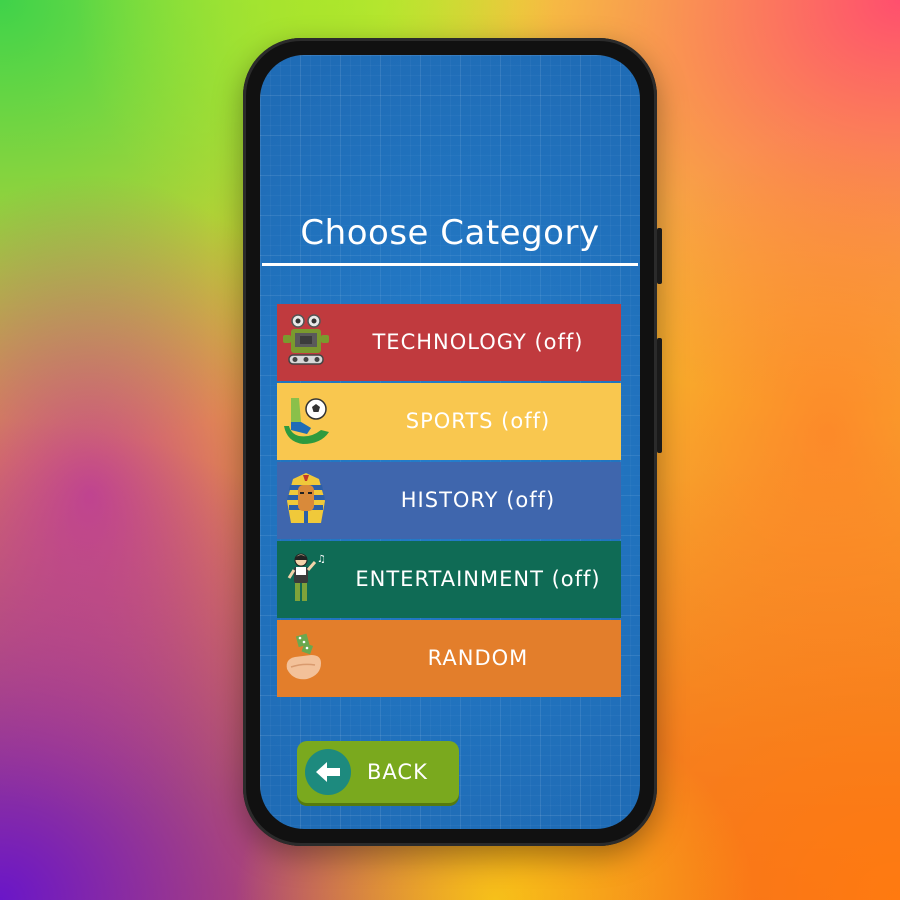 The height and width of the screenshot is (900, 900). I want to click on category-history: HISTORY (off), so click(449, 500).